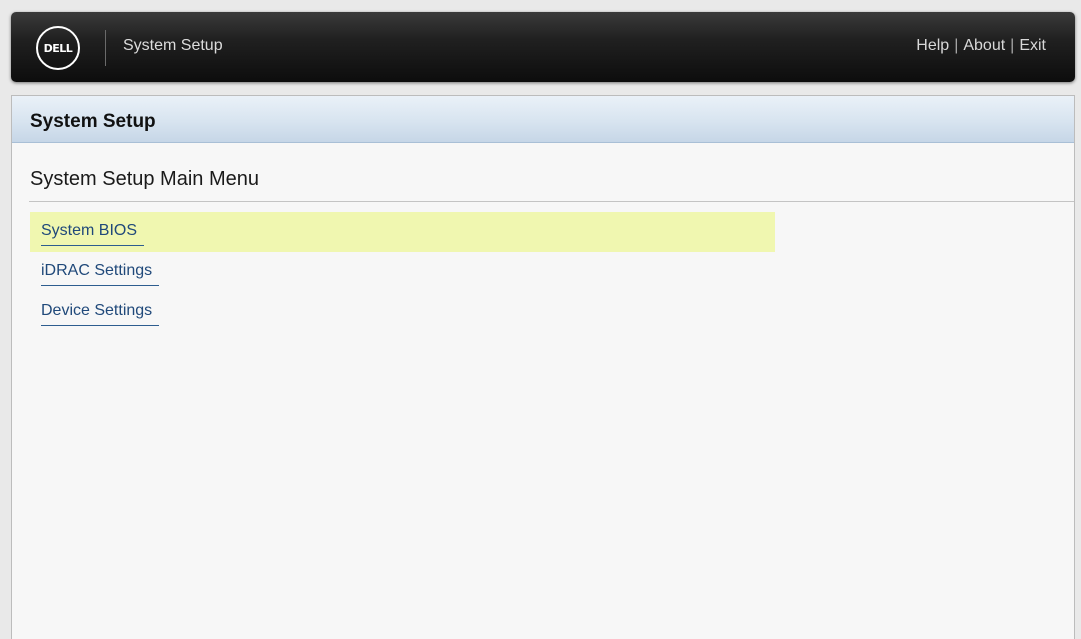  What do you see at coordinates (173, 45) in the screenshot?
I see `app-title: System Setup` at bounding box center [173, 45].